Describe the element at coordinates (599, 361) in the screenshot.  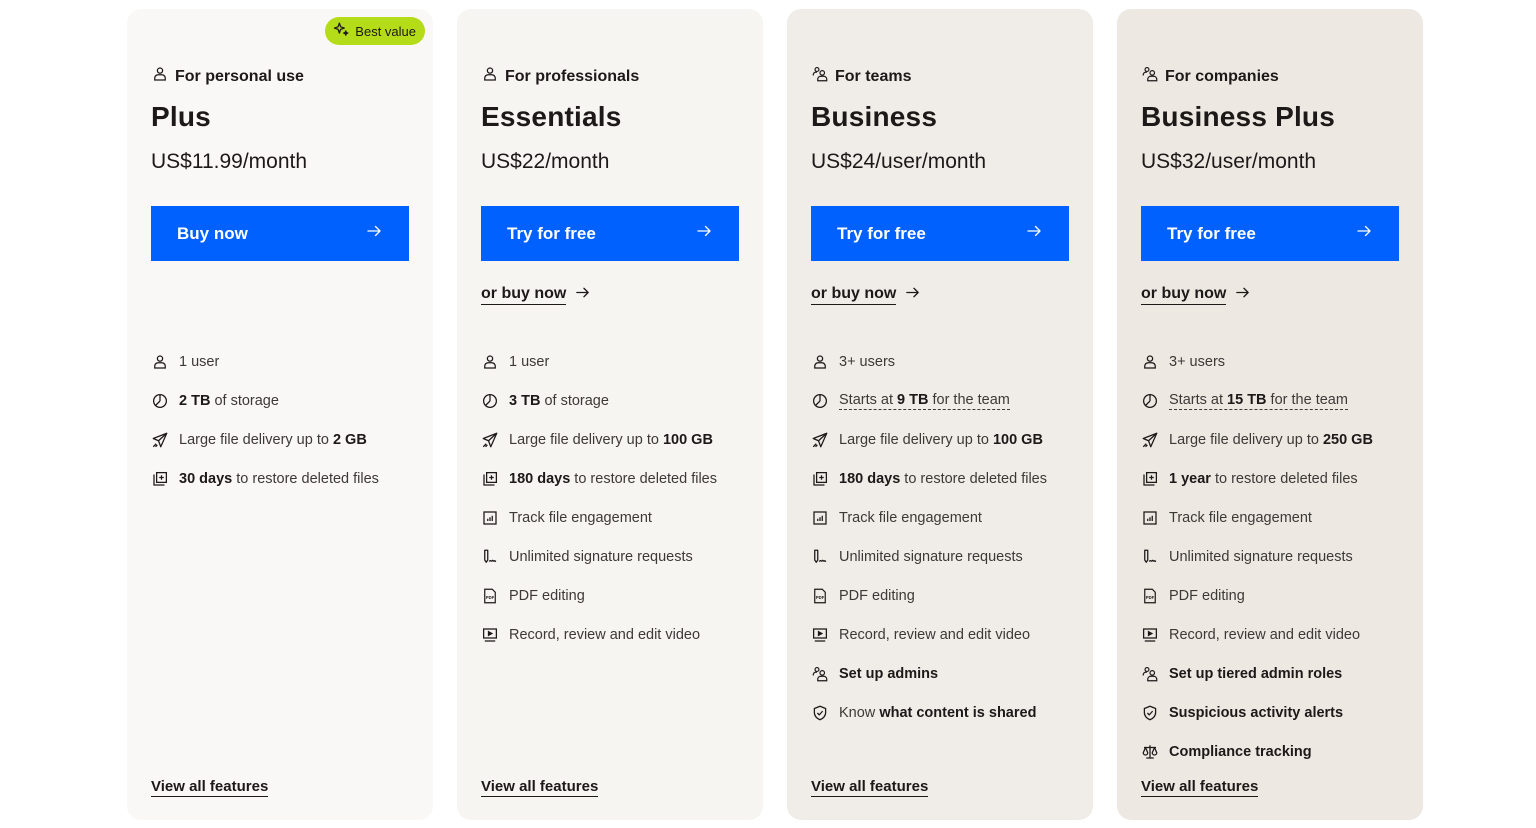
I see `feature-item: 1 user` at that location.